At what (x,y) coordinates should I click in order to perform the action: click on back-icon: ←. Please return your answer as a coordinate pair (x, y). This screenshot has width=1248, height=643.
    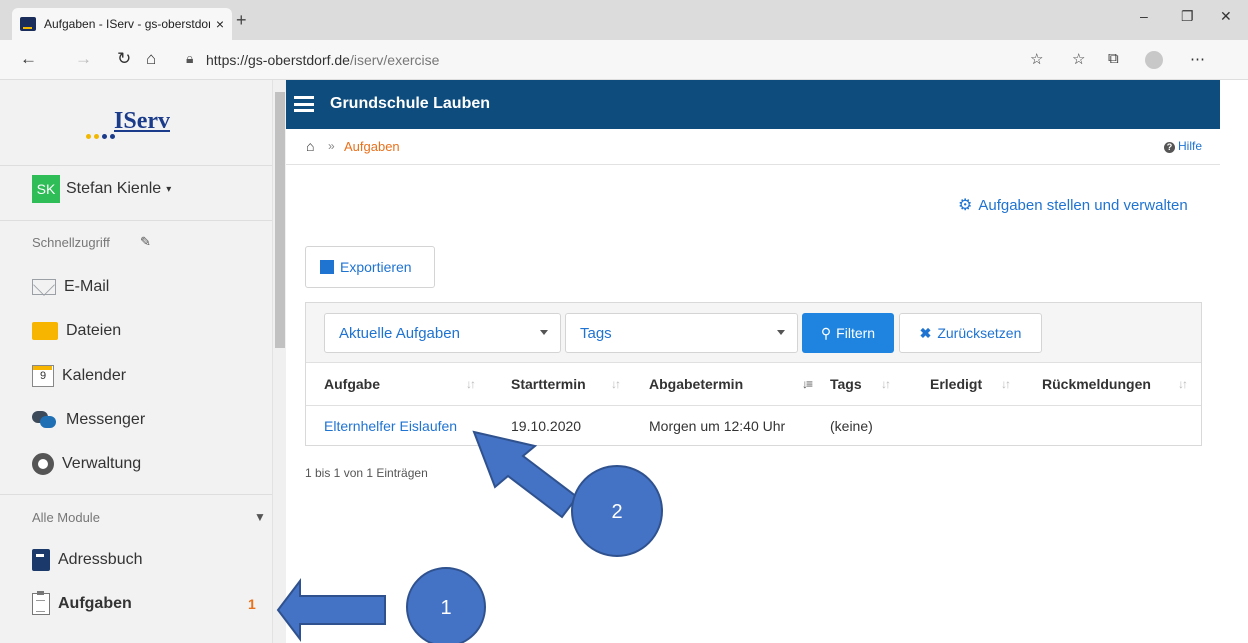
    Looking at the image, I should click on (28, 59).